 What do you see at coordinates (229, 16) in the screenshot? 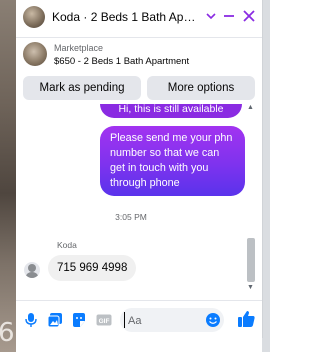
I see `minimize-icon` at bounding box center [229, 16].